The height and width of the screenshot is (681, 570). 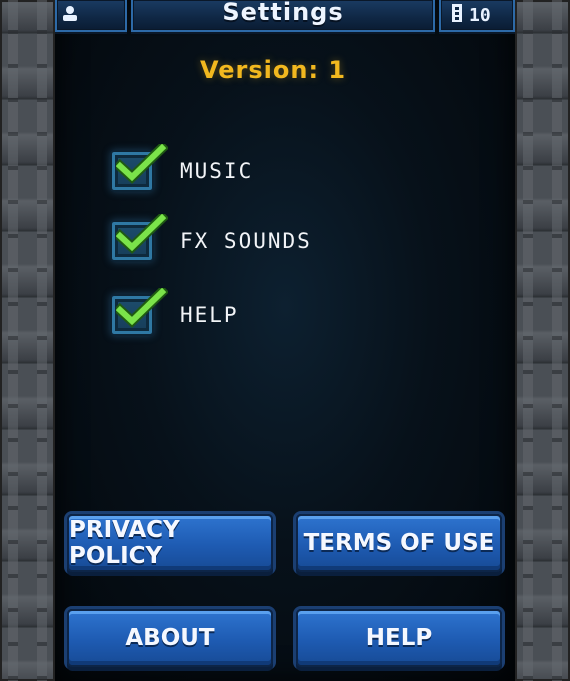 What do you see at coordinates (273, 70) in the screenshot?
I see `version-label: Version: 1` at bounding box center [273, 70].